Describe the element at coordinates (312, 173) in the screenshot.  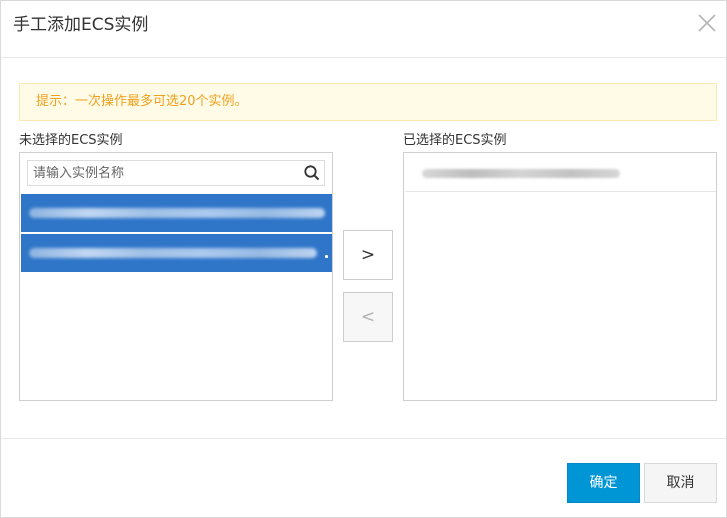
I see `search-icon` at that location.